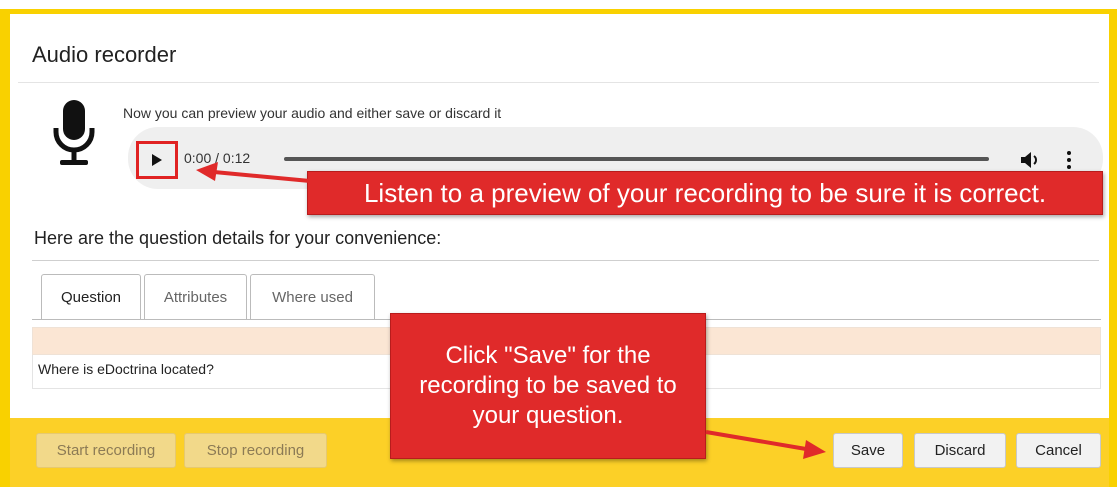 This screenshot has width=1117, height=487. Describe the element at coordinates (312, 297) in the screenshot. I see `tab-where-used: Where used` at that location.